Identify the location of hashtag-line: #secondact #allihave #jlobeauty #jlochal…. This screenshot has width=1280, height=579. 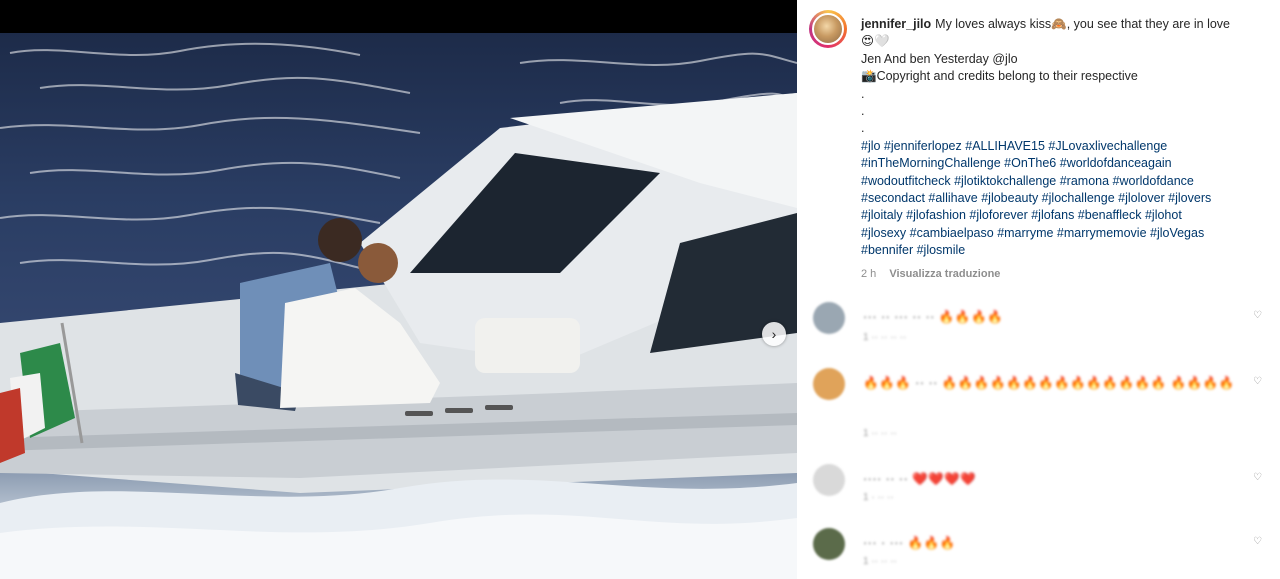
(1063, 198).